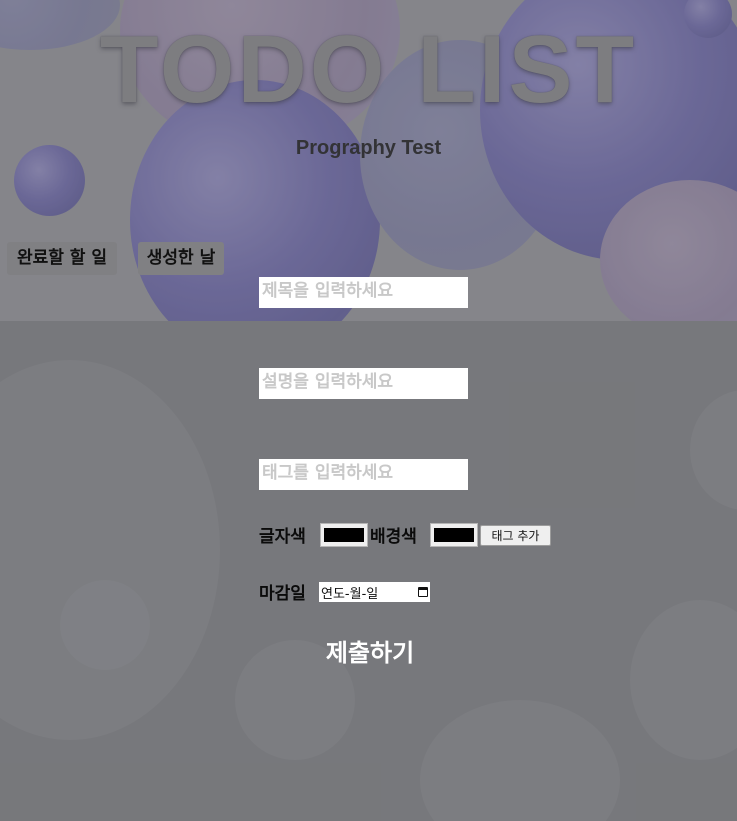  What do you see at coordinates (363, 292) in the screenshot?
I see `title-input` at bounding box center [363, 292].